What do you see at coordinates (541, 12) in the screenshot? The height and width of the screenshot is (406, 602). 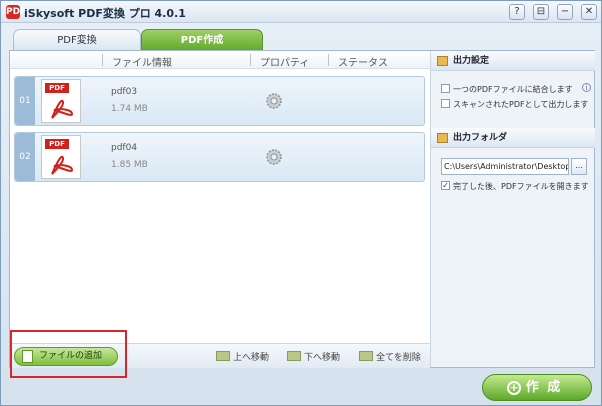 I see `settings-button: ⊟` at bounding box center [541, 12].